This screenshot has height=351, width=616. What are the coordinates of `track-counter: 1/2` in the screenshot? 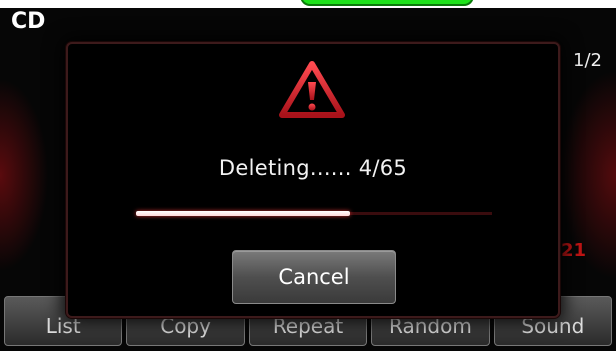 It's located at (587, 60).